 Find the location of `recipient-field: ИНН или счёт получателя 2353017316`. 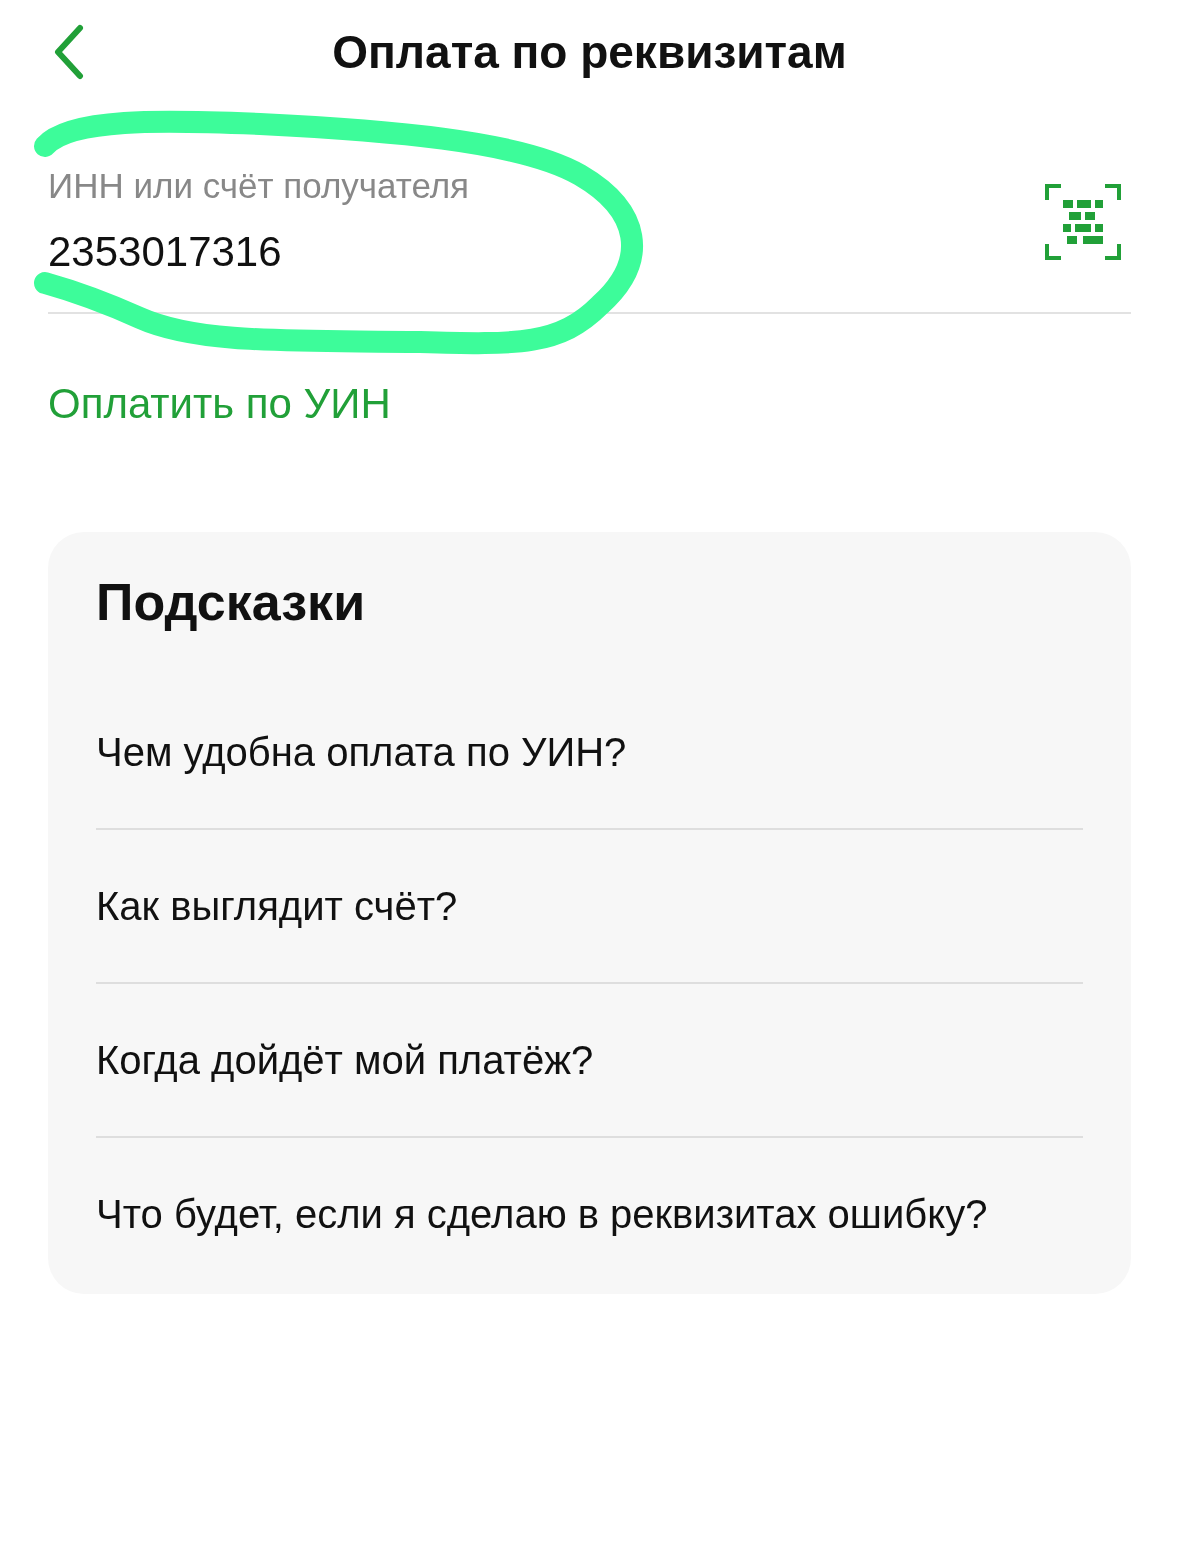

recipient-field: ИНН или счёт получателя 2353017316 is located at coordinates (589, 240).